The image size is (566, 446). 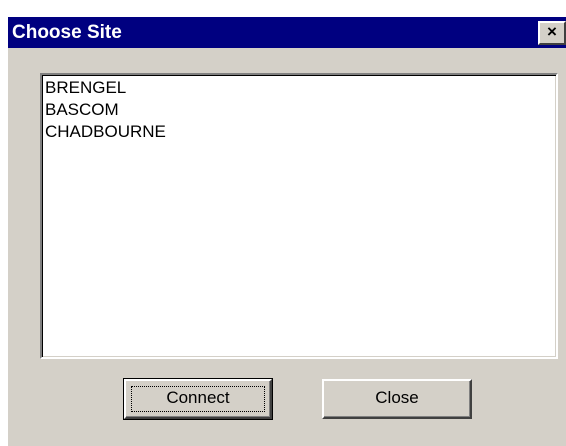 I want to click on close-icon: ×, so click(x=552, y=33).